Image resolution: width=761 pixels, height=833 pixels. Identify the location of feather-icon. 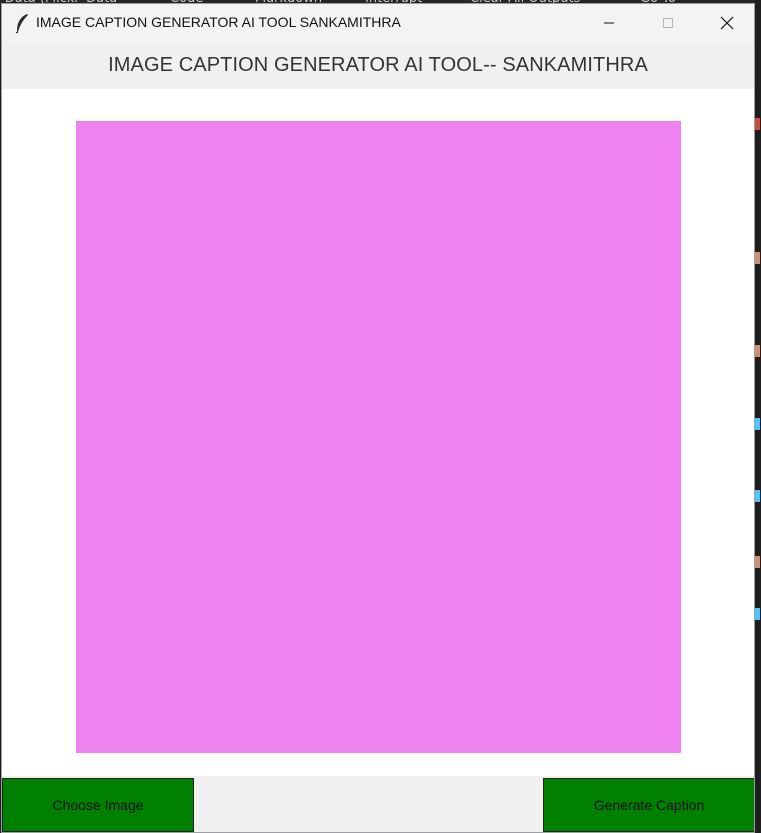
(21, 23).